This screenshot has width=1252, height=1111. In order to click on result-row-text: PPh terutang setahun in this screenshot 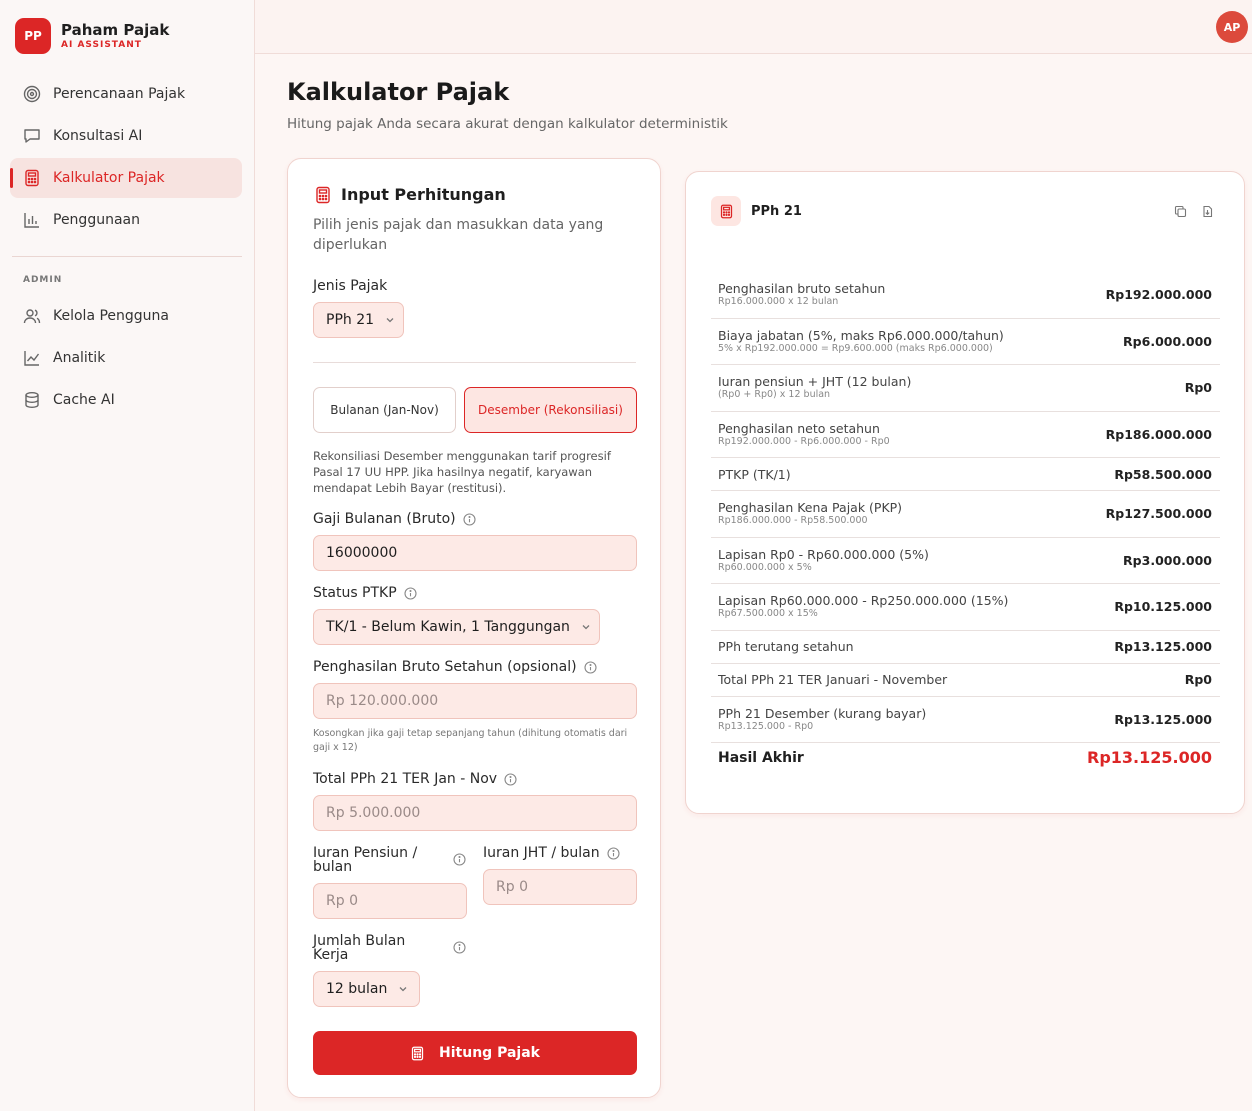, I will do `click(786, 646)`.